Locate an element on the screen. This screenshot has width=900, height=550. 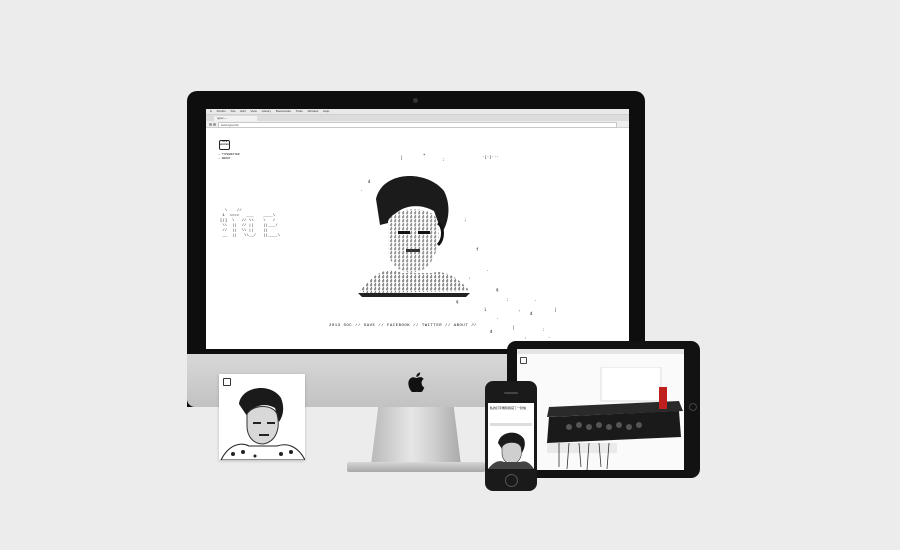
imac-foot is located at coordinates (416, 467).